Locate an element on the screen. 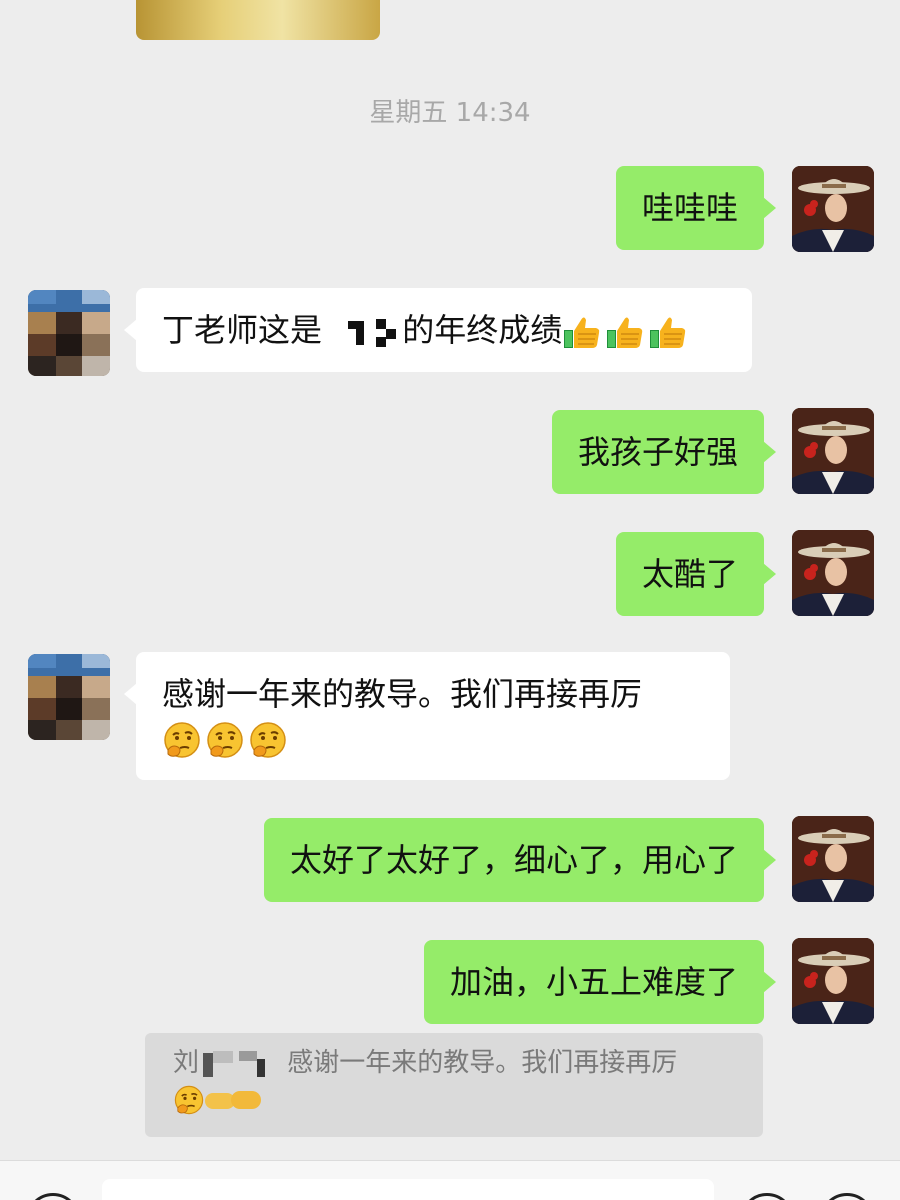  outgoing-message: 哇哇哇 is located at coordinates (696, 208).